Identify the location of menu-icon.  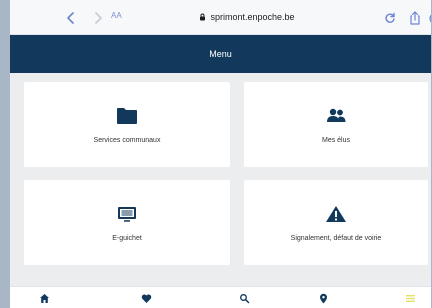
(410, 298).